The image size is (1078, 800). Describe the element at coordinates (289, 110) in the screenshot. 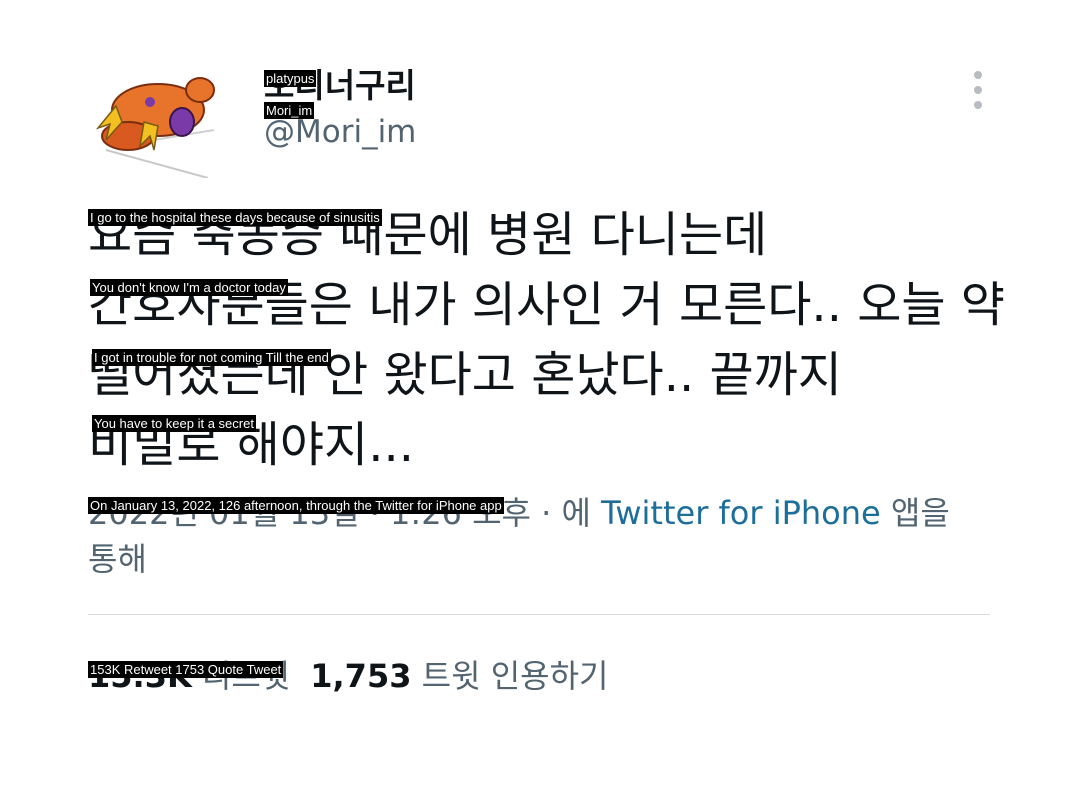

I see `translation-caption: Mori_im` at that location.